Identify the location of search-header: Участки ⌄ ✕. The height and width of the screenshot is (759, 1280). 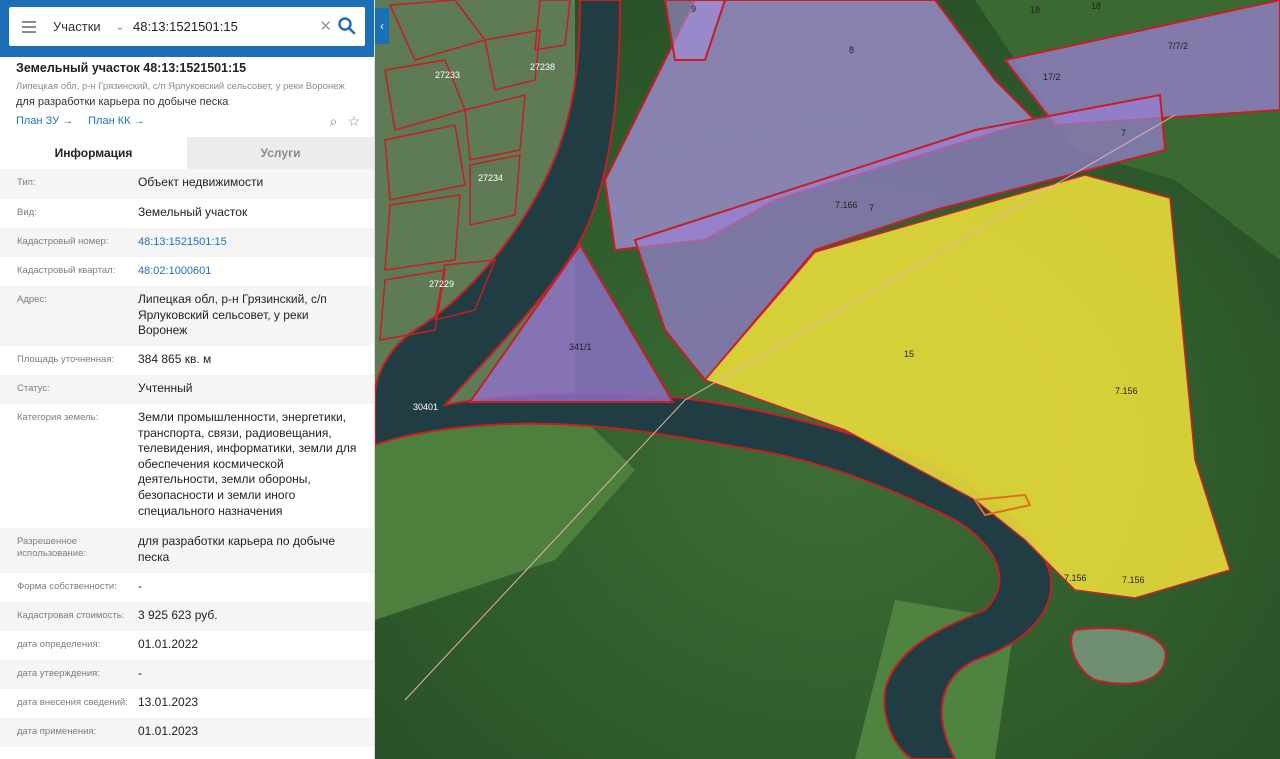
(187, 28).